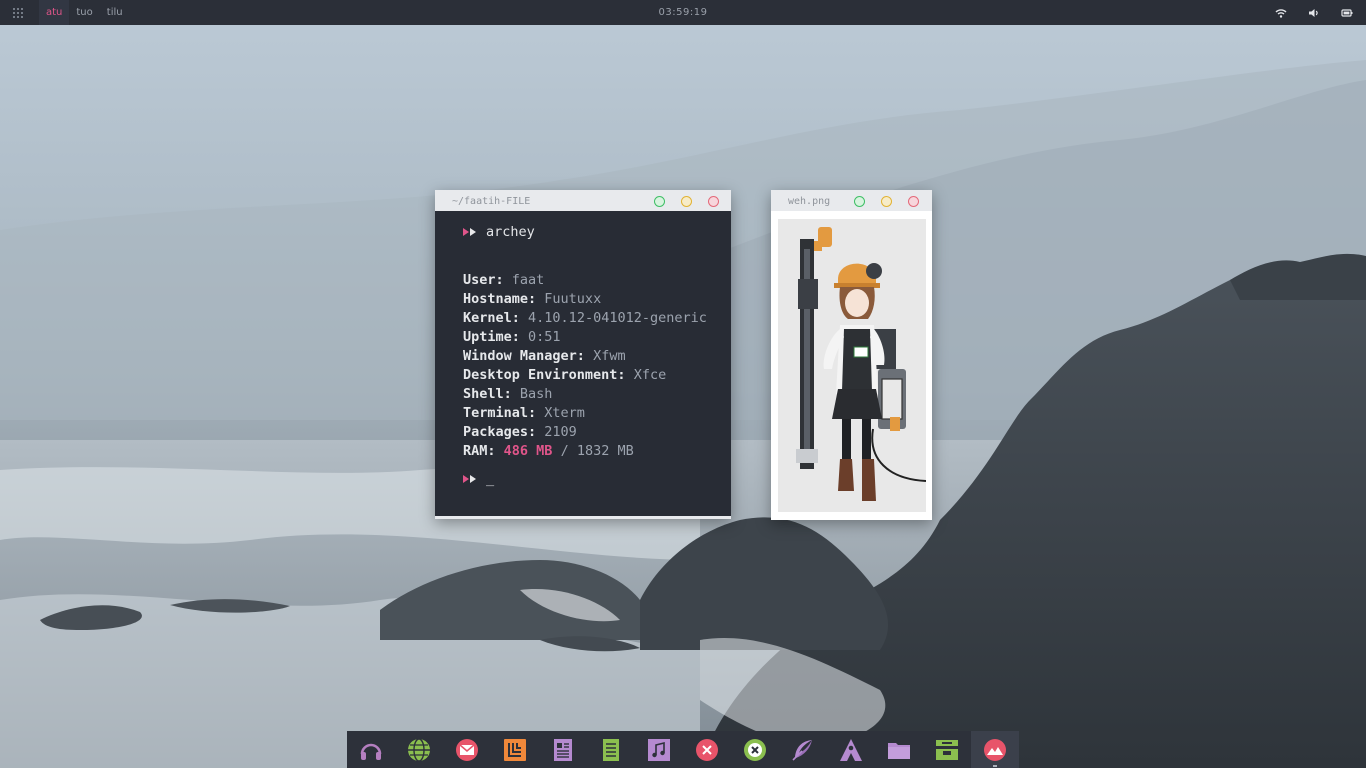  I want to click on close-app-icon, so click(707, 749).